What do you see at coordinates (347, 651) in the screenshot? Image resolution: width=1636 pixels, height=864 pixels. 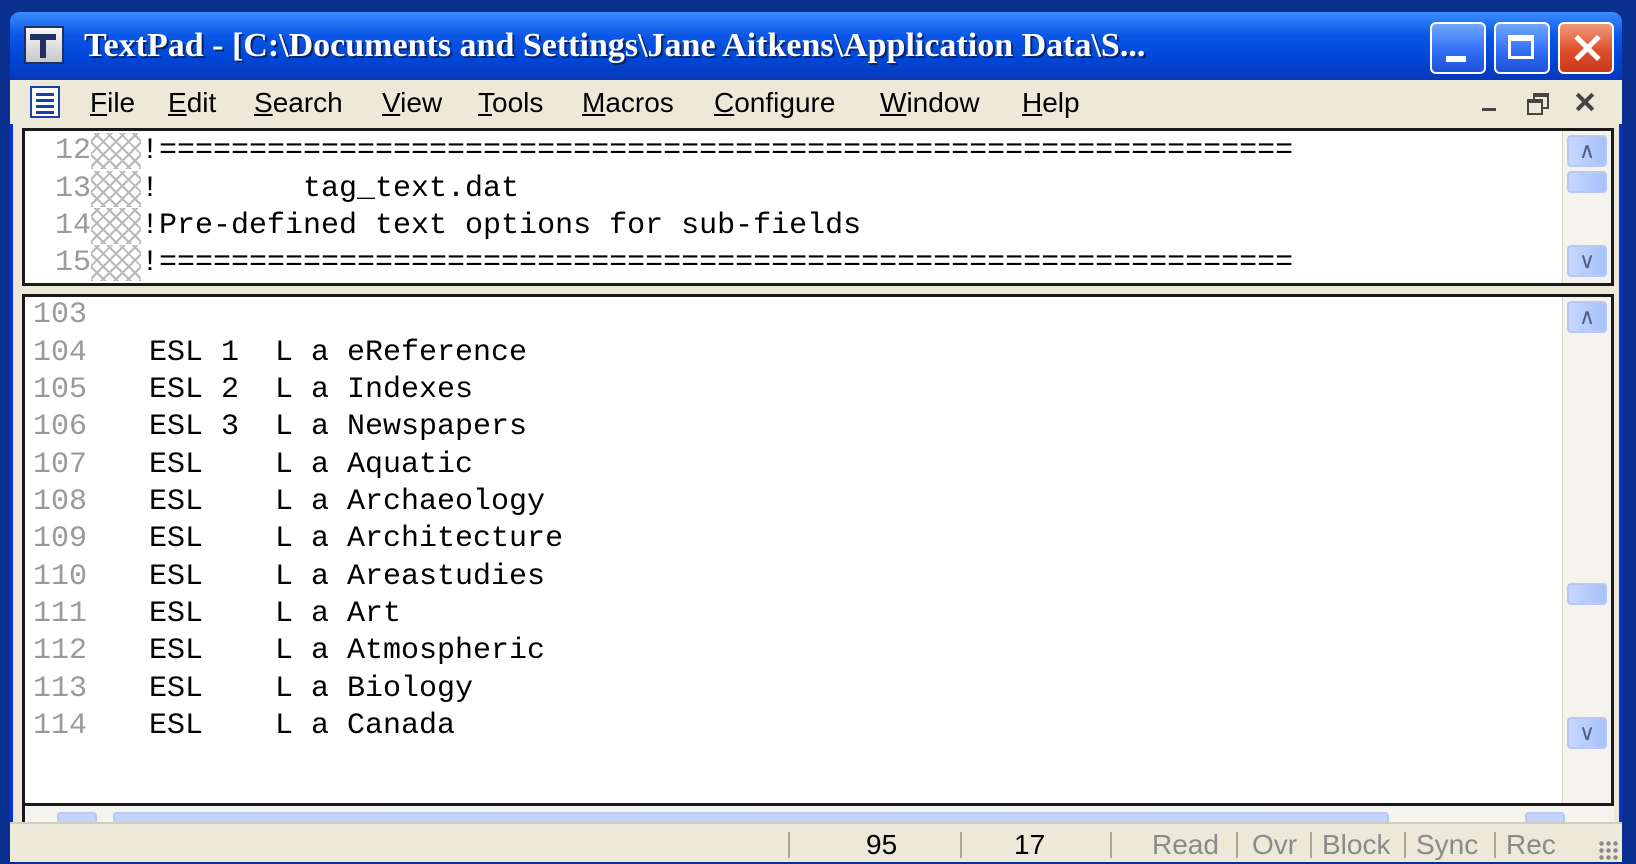 I see `line-text: ESL L a Atmospheric` at bounding box center [347, 651].